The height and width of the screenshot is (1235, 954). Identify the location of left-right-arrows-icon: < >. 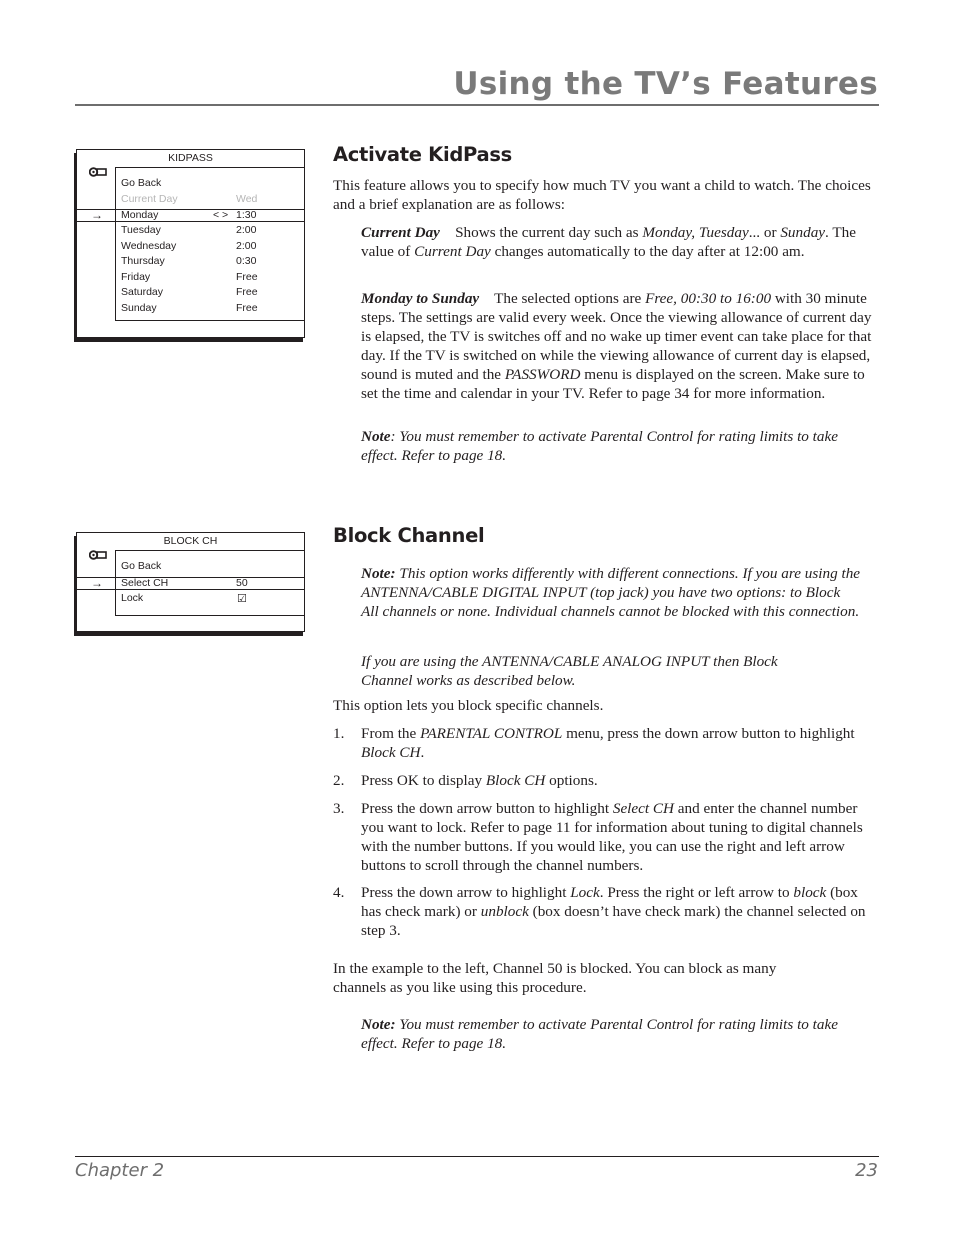
(220, 215).